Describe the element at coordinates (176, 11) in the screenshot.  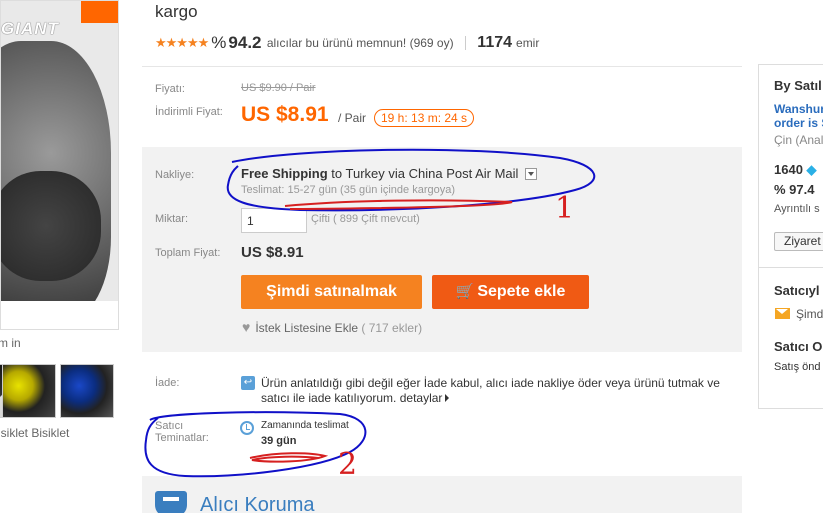
I see `product-title: kargo` at that location.